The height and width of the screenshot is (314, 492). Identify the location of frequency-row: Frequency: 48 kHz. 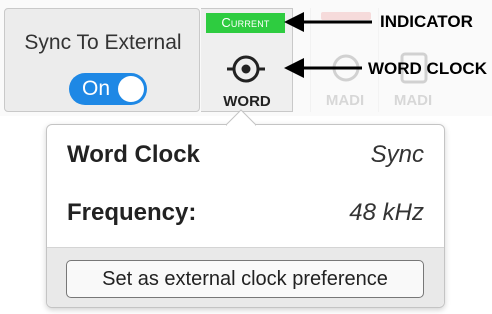
(245, 214).